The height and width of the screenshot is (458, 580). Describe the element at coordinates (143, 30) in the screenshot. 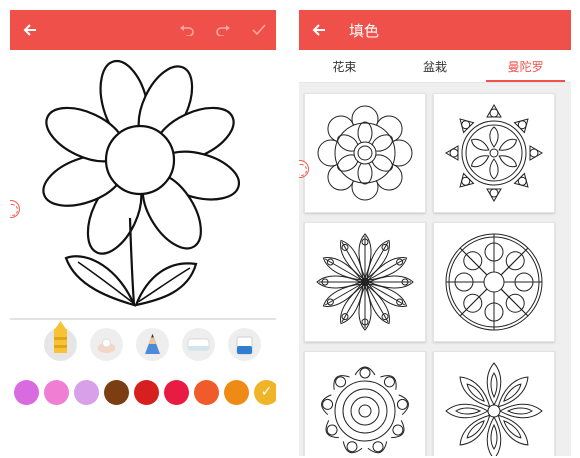

I see `coloring-appbar` at that location.